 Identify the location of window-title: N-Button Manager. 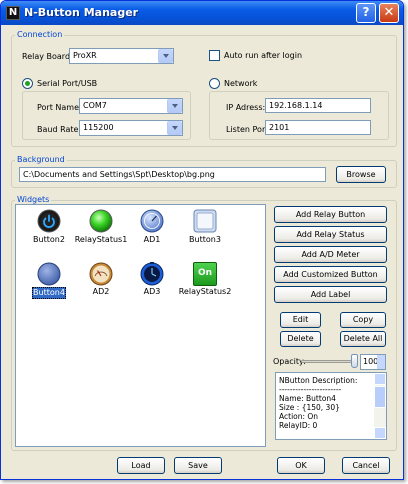
(81, 12).